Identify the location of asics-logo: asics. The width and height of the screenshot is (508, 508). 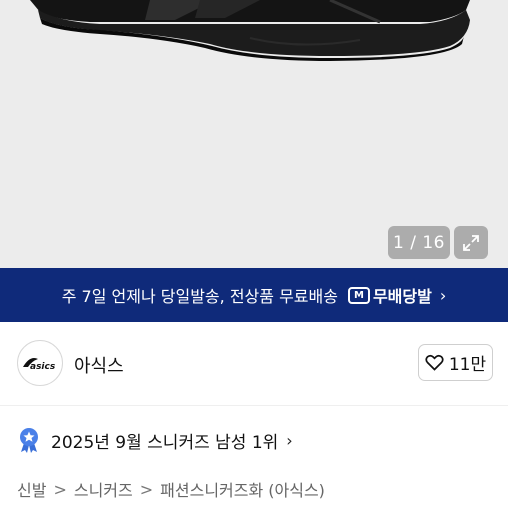
(39, 365).